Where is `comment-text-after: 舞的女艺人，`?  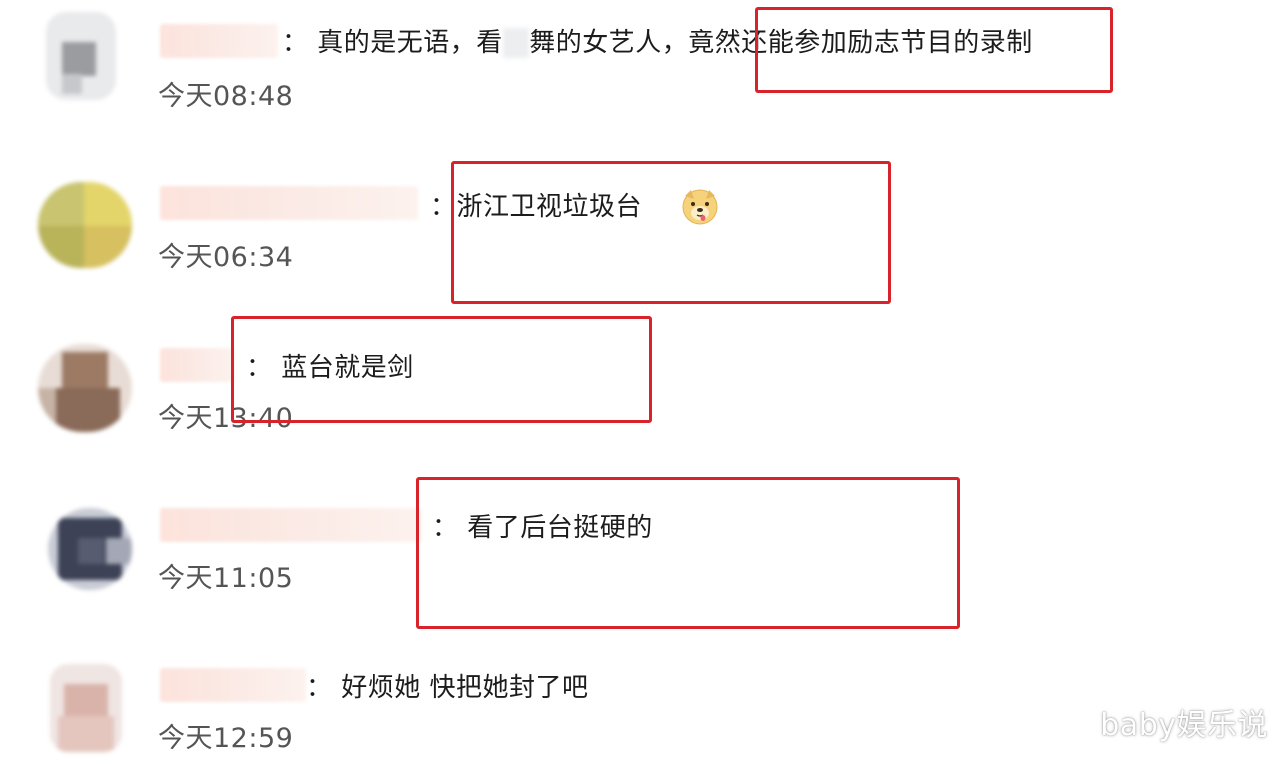
comment-text-after: 舞的女艺人， is located at coordinates (609, 43).